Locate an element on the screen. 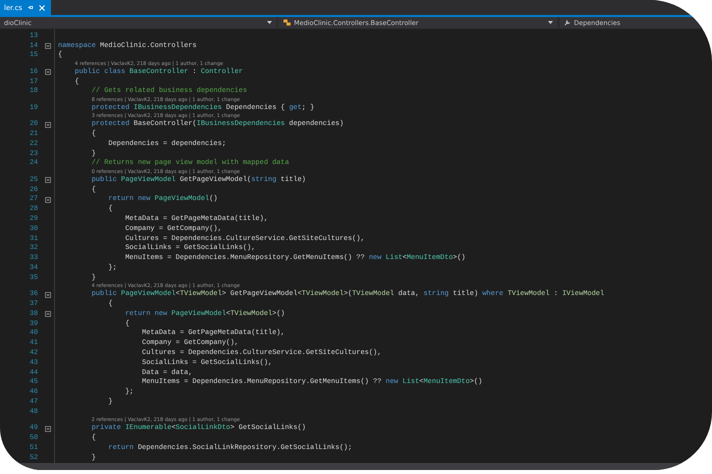 The width and height of the screenshot is (712, 474). close-icon is located at coordinates (42, 7).